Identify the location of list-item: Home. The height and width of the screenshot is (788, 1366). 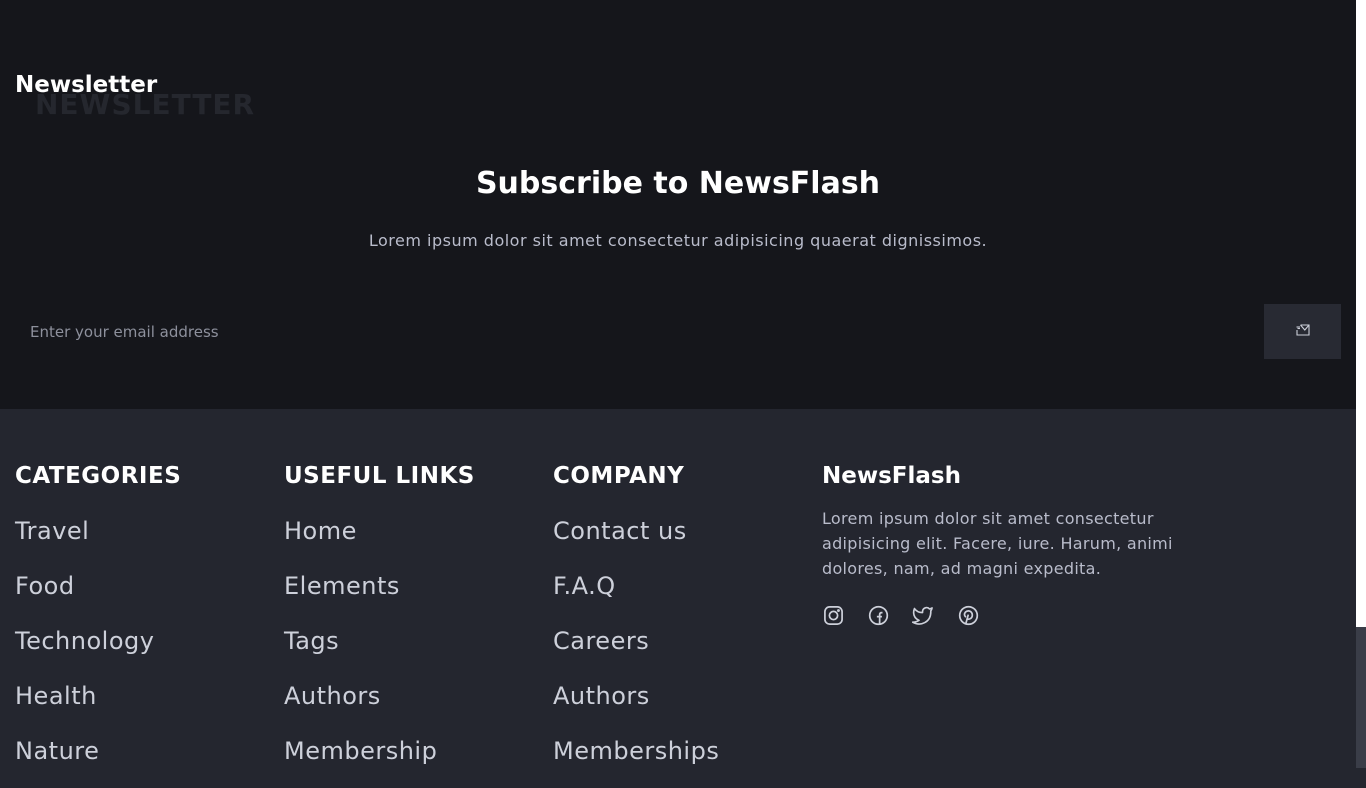
(379, 540).